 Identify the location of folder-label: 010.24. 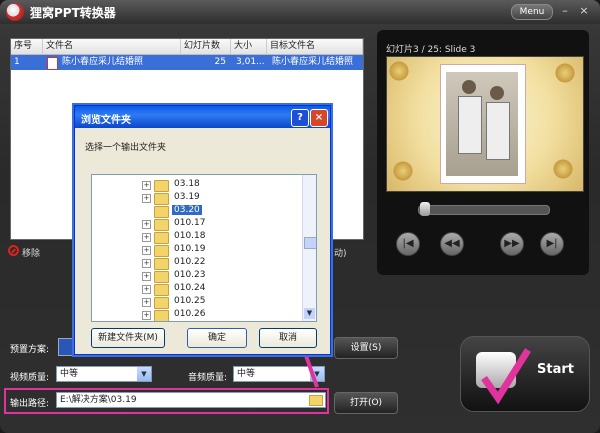
(190, 288).